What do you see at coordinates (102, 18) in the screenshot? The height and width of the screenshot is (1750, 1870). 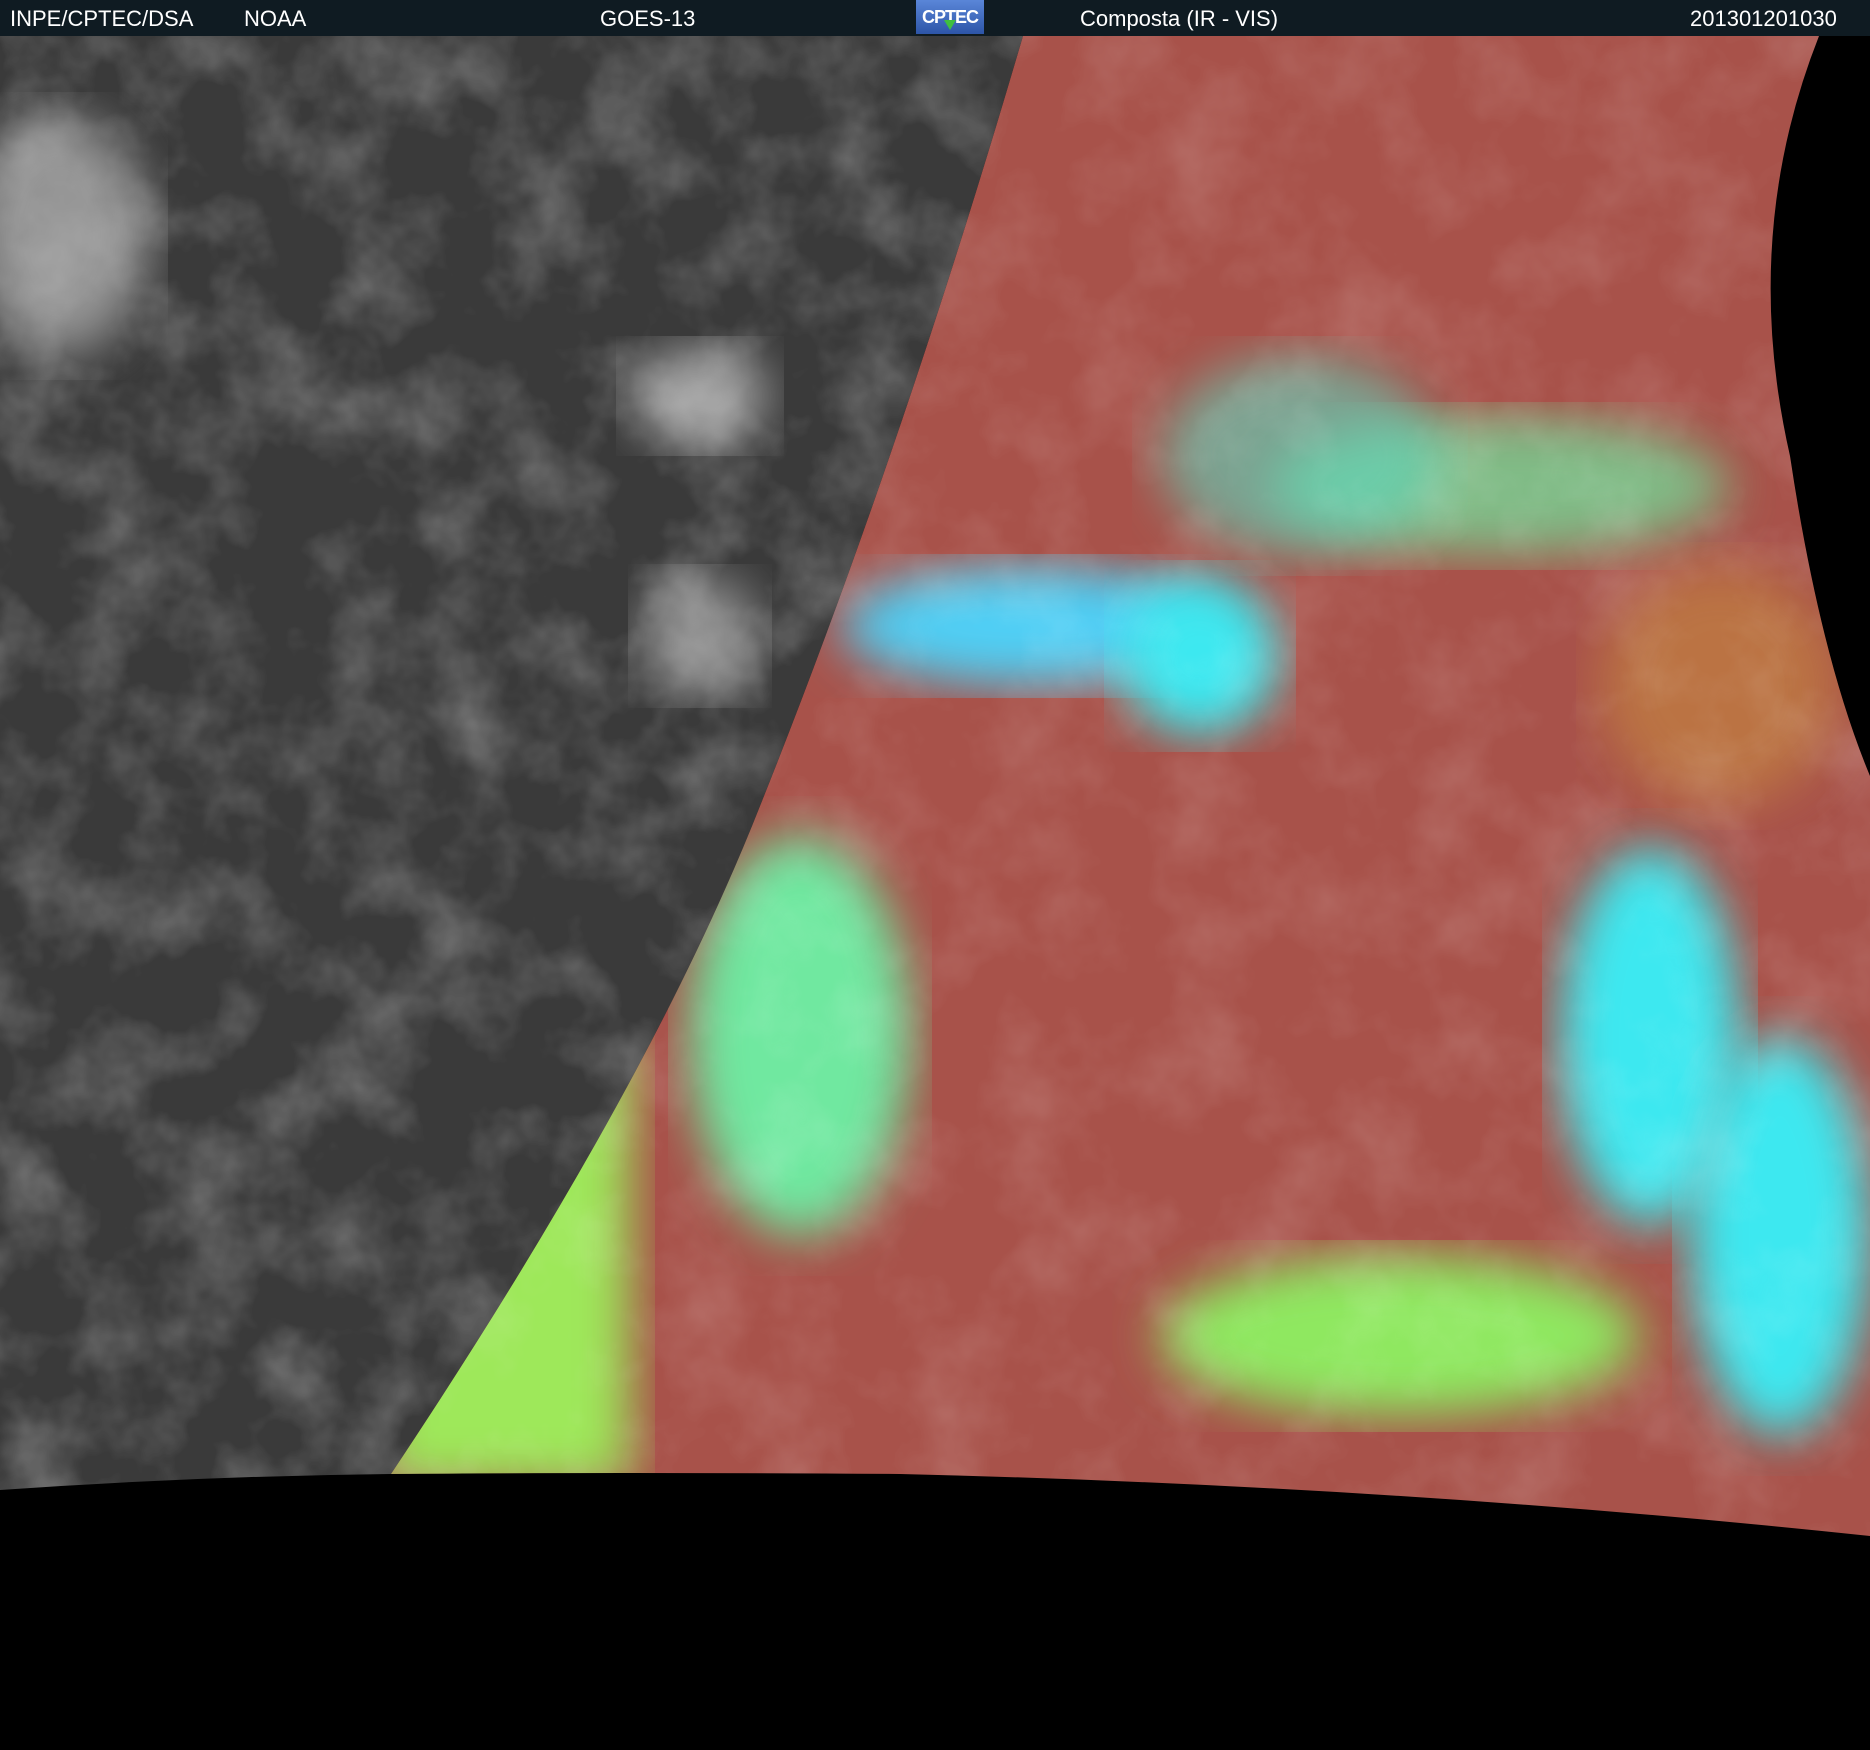 I see `source-label: INPE/CPTEC/DSA` at bounding box center [102, 18].